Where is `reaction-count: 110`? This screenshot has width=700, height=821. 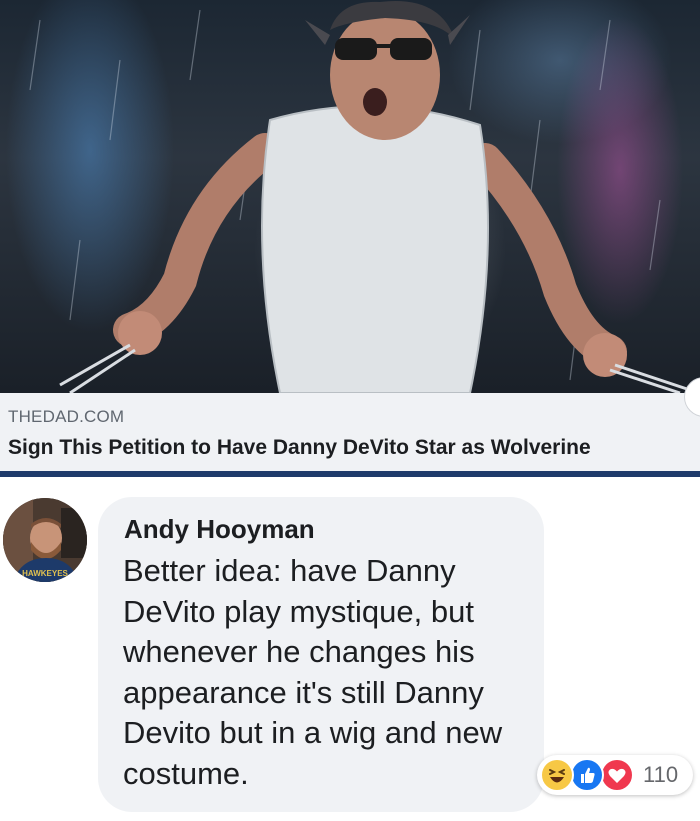 reaction-count: 110 is located at coordinates (661, 774).